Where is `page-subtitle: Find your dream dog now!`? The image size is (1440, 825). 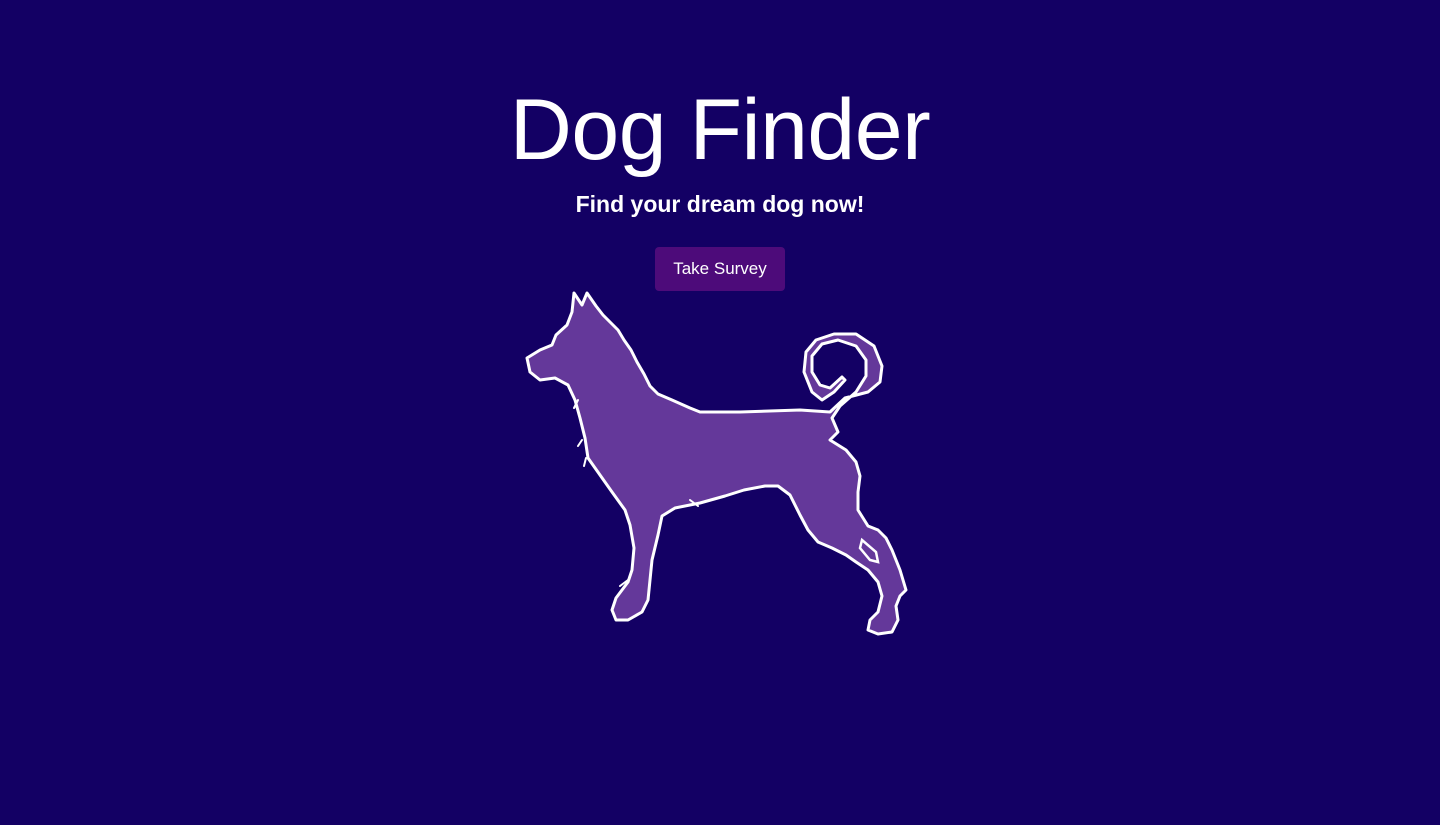
page-subtitle: Find your dream dog now! is located at coordinates (720, 204).